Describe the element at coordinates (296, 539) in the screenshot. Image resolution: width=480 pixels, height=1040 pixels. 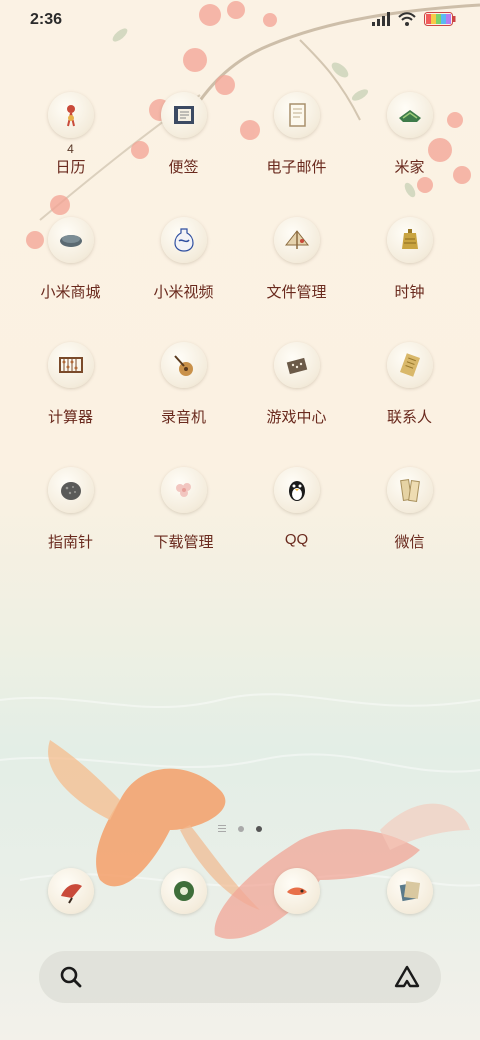
I see `app-label: QQ` at that location.